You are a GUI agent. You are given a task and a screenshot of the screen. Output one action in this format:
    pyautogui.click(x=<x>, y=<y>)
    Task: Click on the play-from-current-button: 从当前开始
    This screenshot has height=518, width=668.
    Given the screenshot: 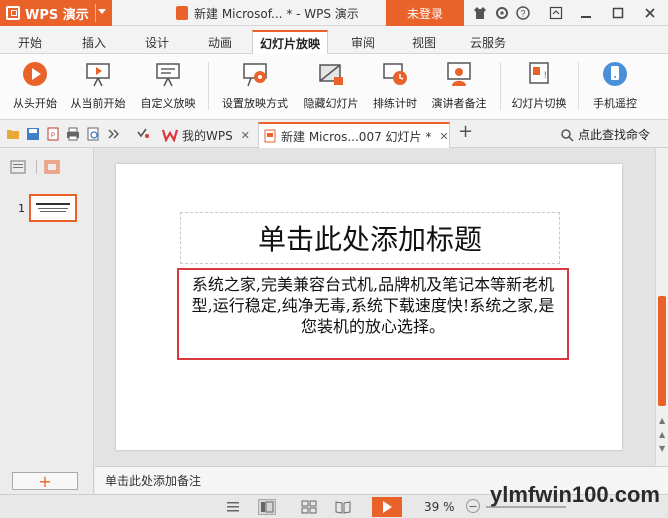 What is the action you would take?
    pyautogui.click(x=98, y=87)
    